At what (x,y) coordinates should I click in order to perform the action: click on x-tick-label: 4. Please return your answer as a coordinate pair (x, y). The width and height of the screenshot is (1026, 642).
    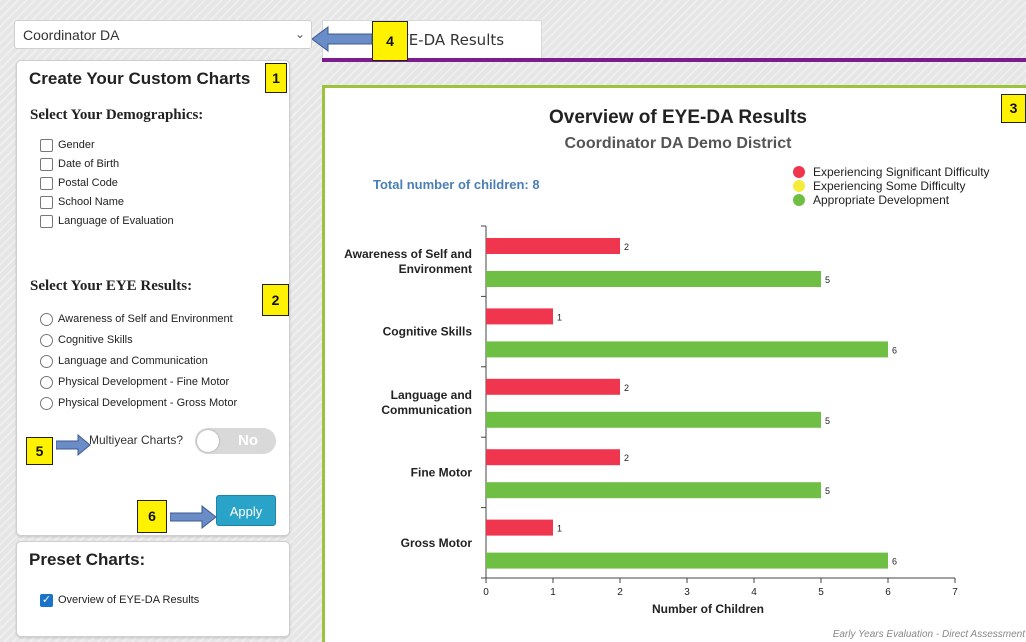
    Looking at the image, I should click on (754, 592).